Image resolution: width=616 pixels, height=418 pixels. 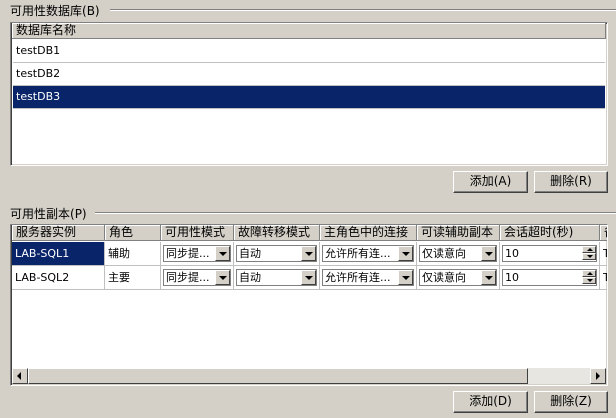 What do you see at coordinates (309, 74) in the screenshot?
I see `database-row-2: testDB2` at bounding box center [309, 74].